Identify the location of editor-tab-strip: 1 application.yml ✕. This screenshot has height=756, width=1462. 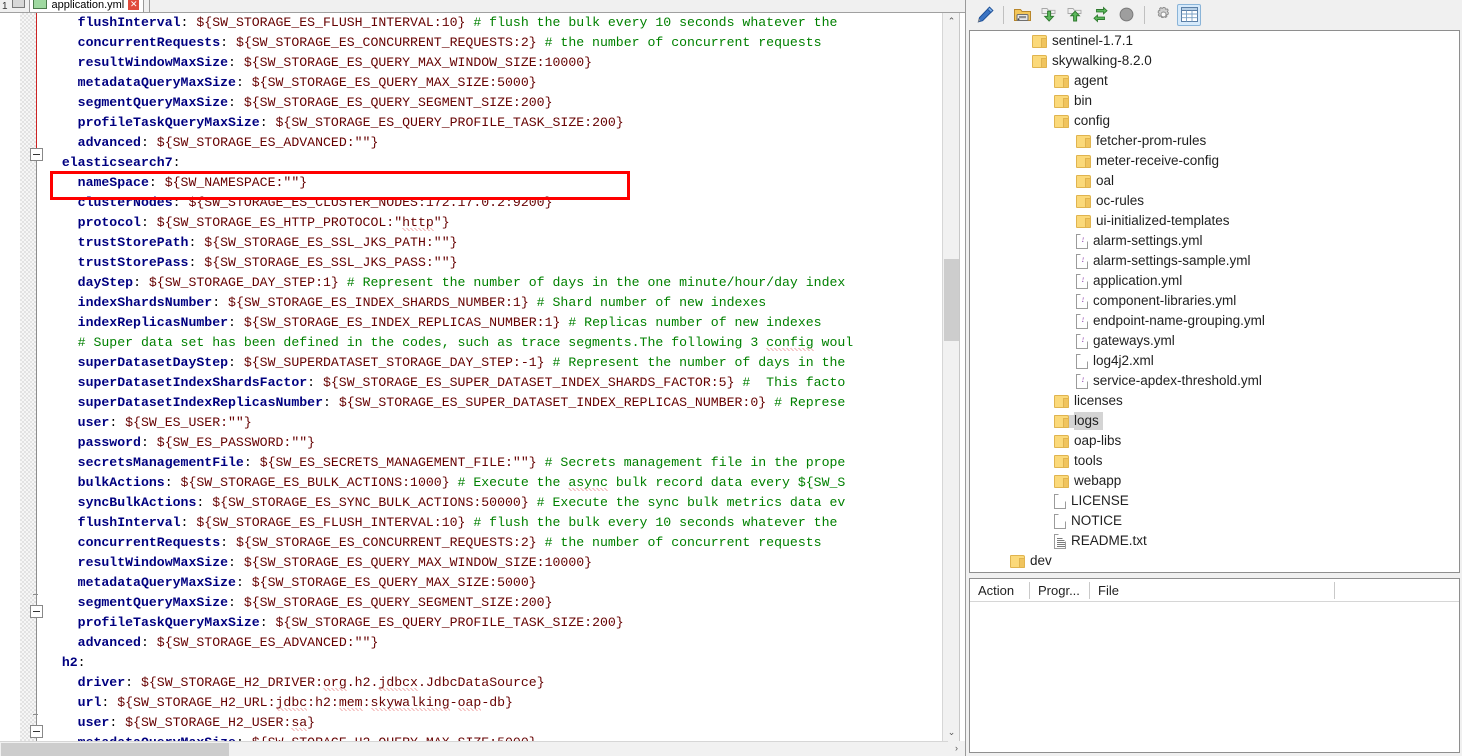
(482, 6).